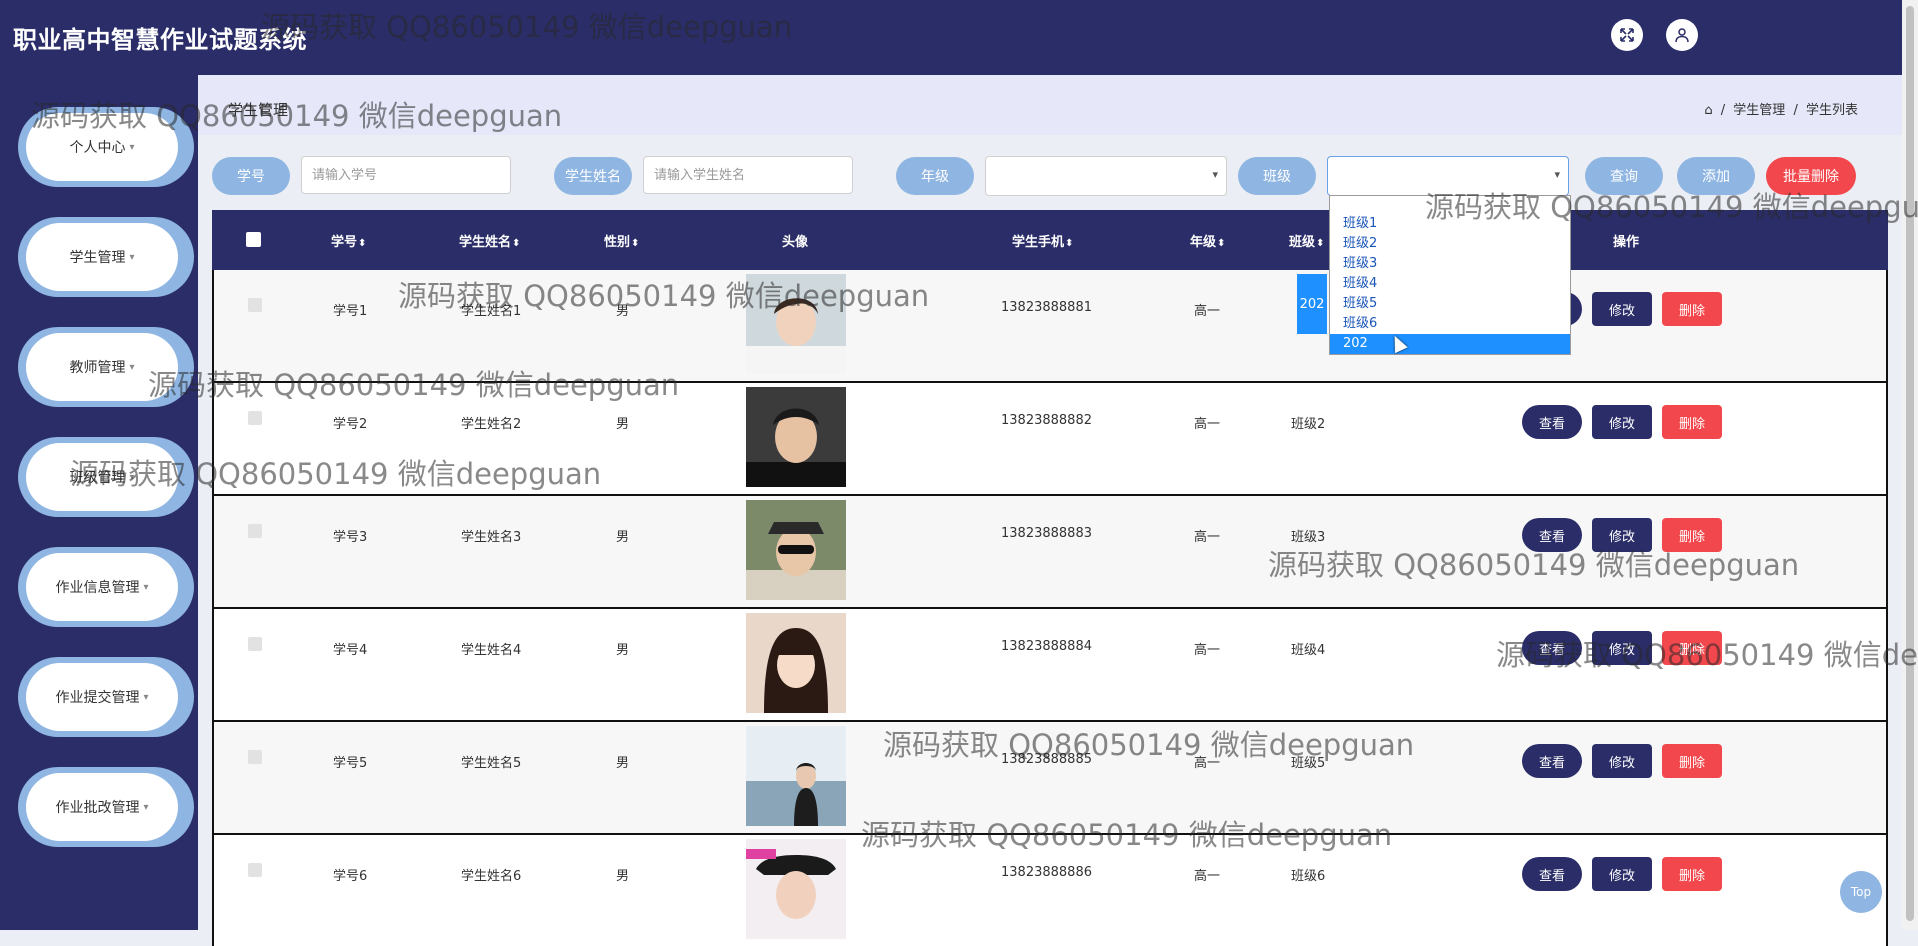  Describe the element at coordinates (1626, 242) in the screenshot. I see `column-label: 操作` at that location.